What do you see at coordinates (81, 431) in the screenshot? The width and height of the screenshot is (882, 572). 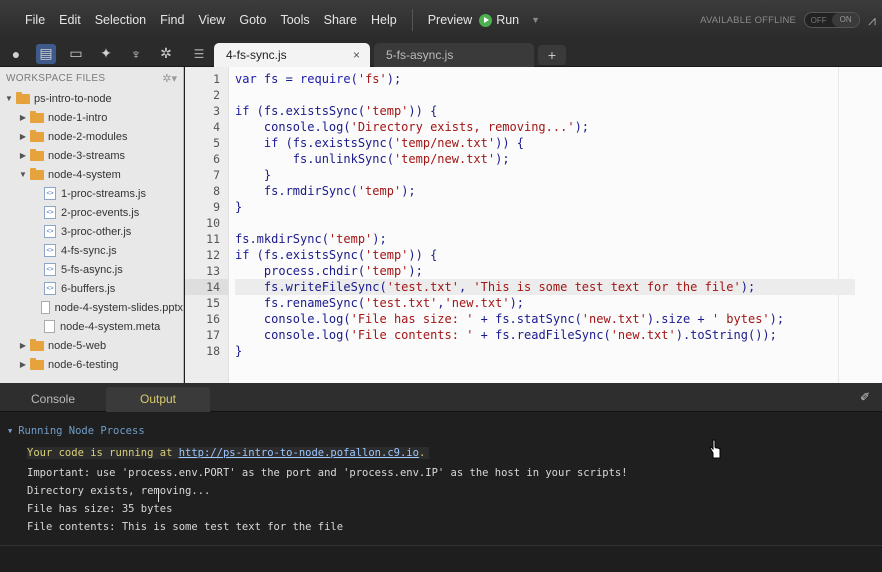 I see `process-title: Running Node Process` at bounding box center [81, 431].